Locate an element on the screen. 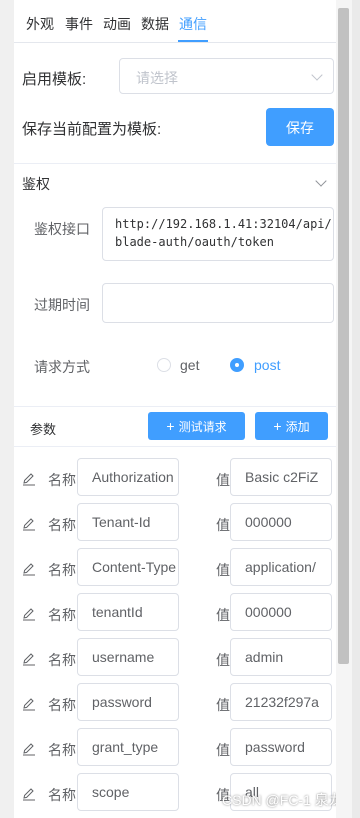 The image size is (360, 818). params-title: 参数 is located at coordinates (43, 429).